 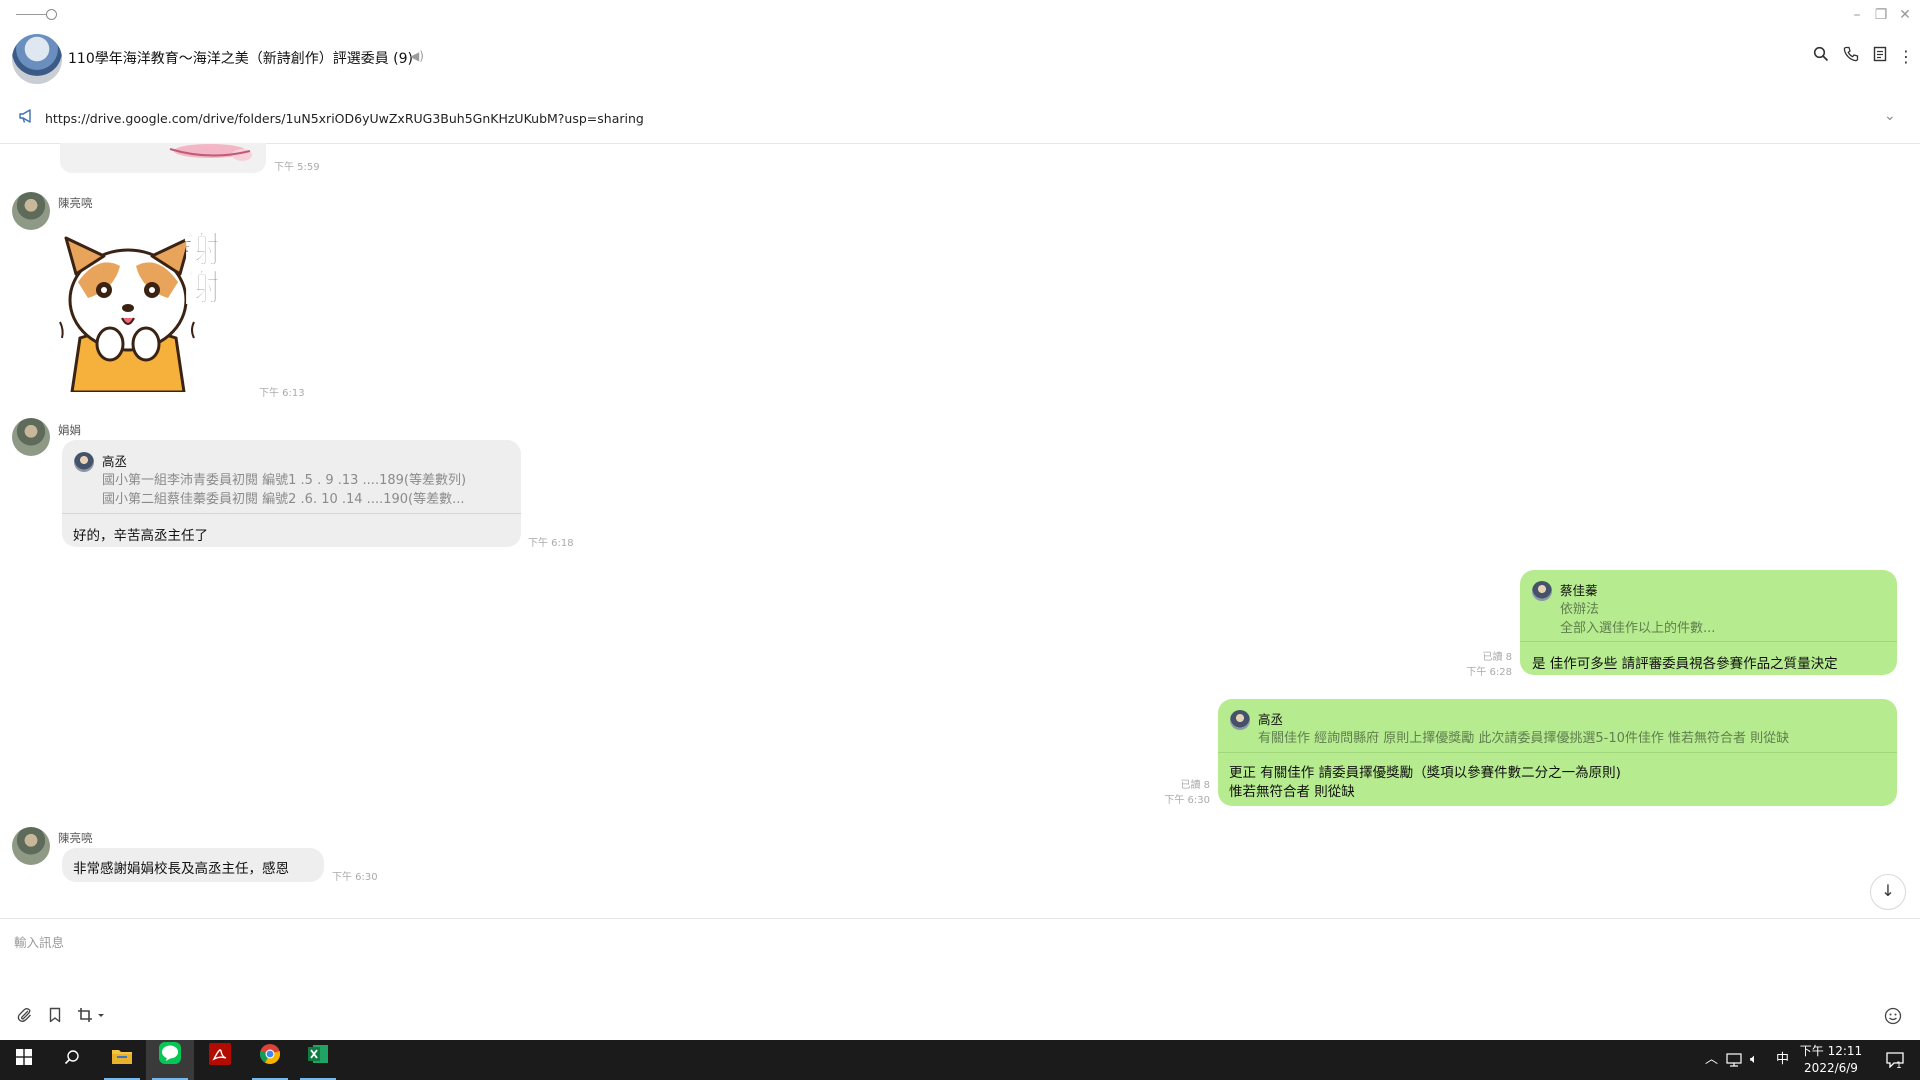 I want to click on restore-icon: ❐, so click(x=1881, y=15).